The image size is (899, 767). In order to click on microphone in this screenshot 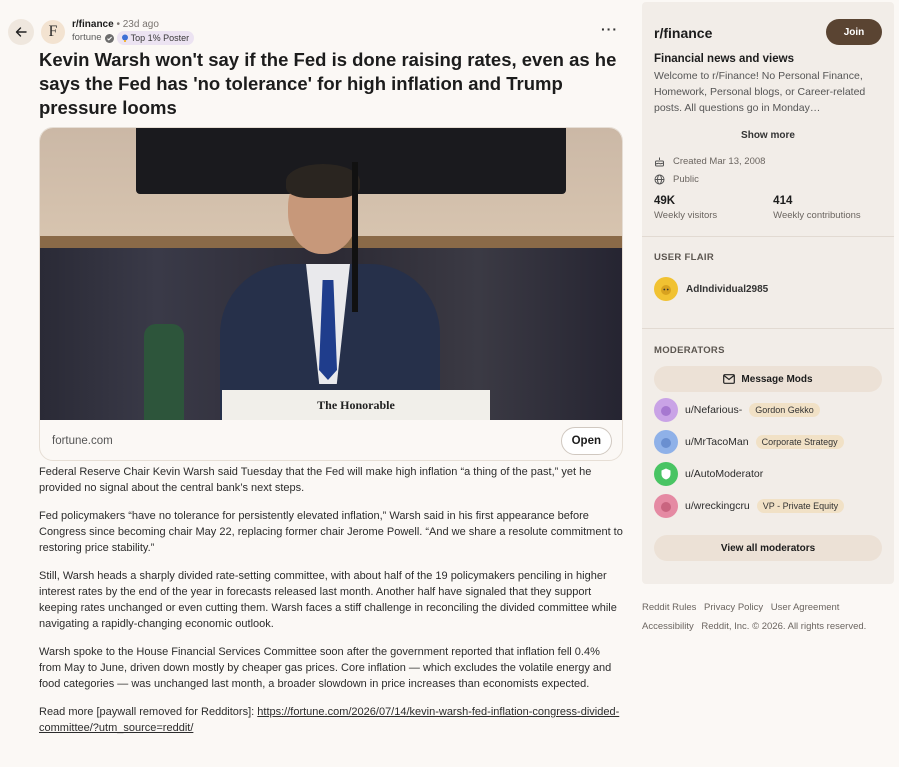, I will do `click(355, 237)`.